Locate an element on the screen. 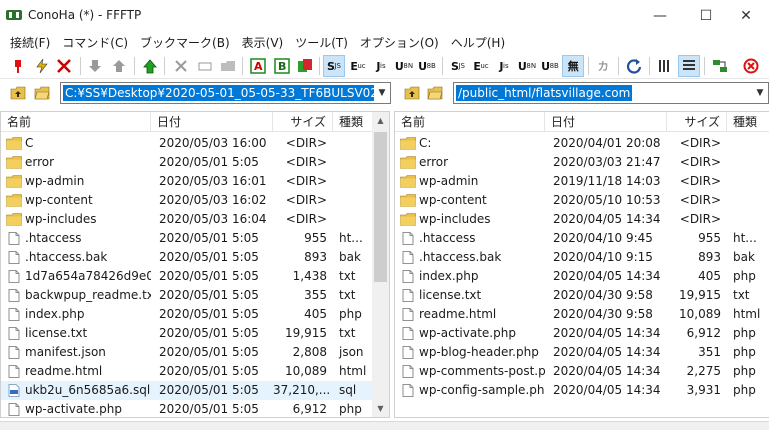  delete-icon is located at coordinates (181, 66).